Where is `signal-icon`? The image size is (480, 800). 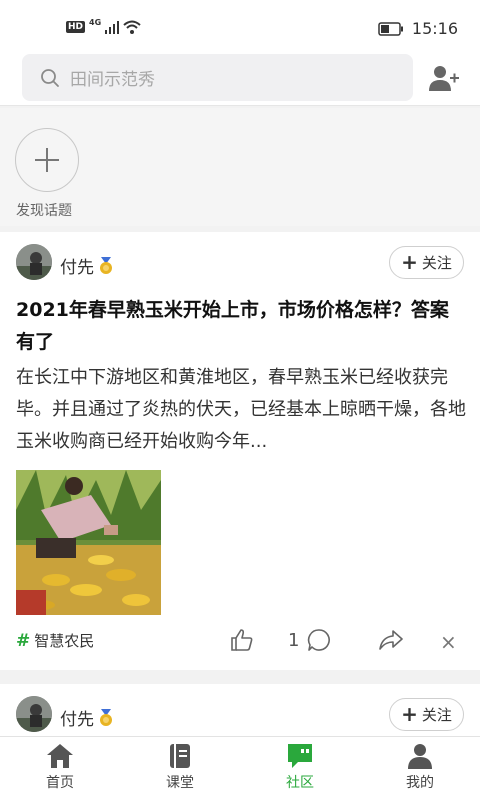
signal-icon is located at coordinates (112, 27).